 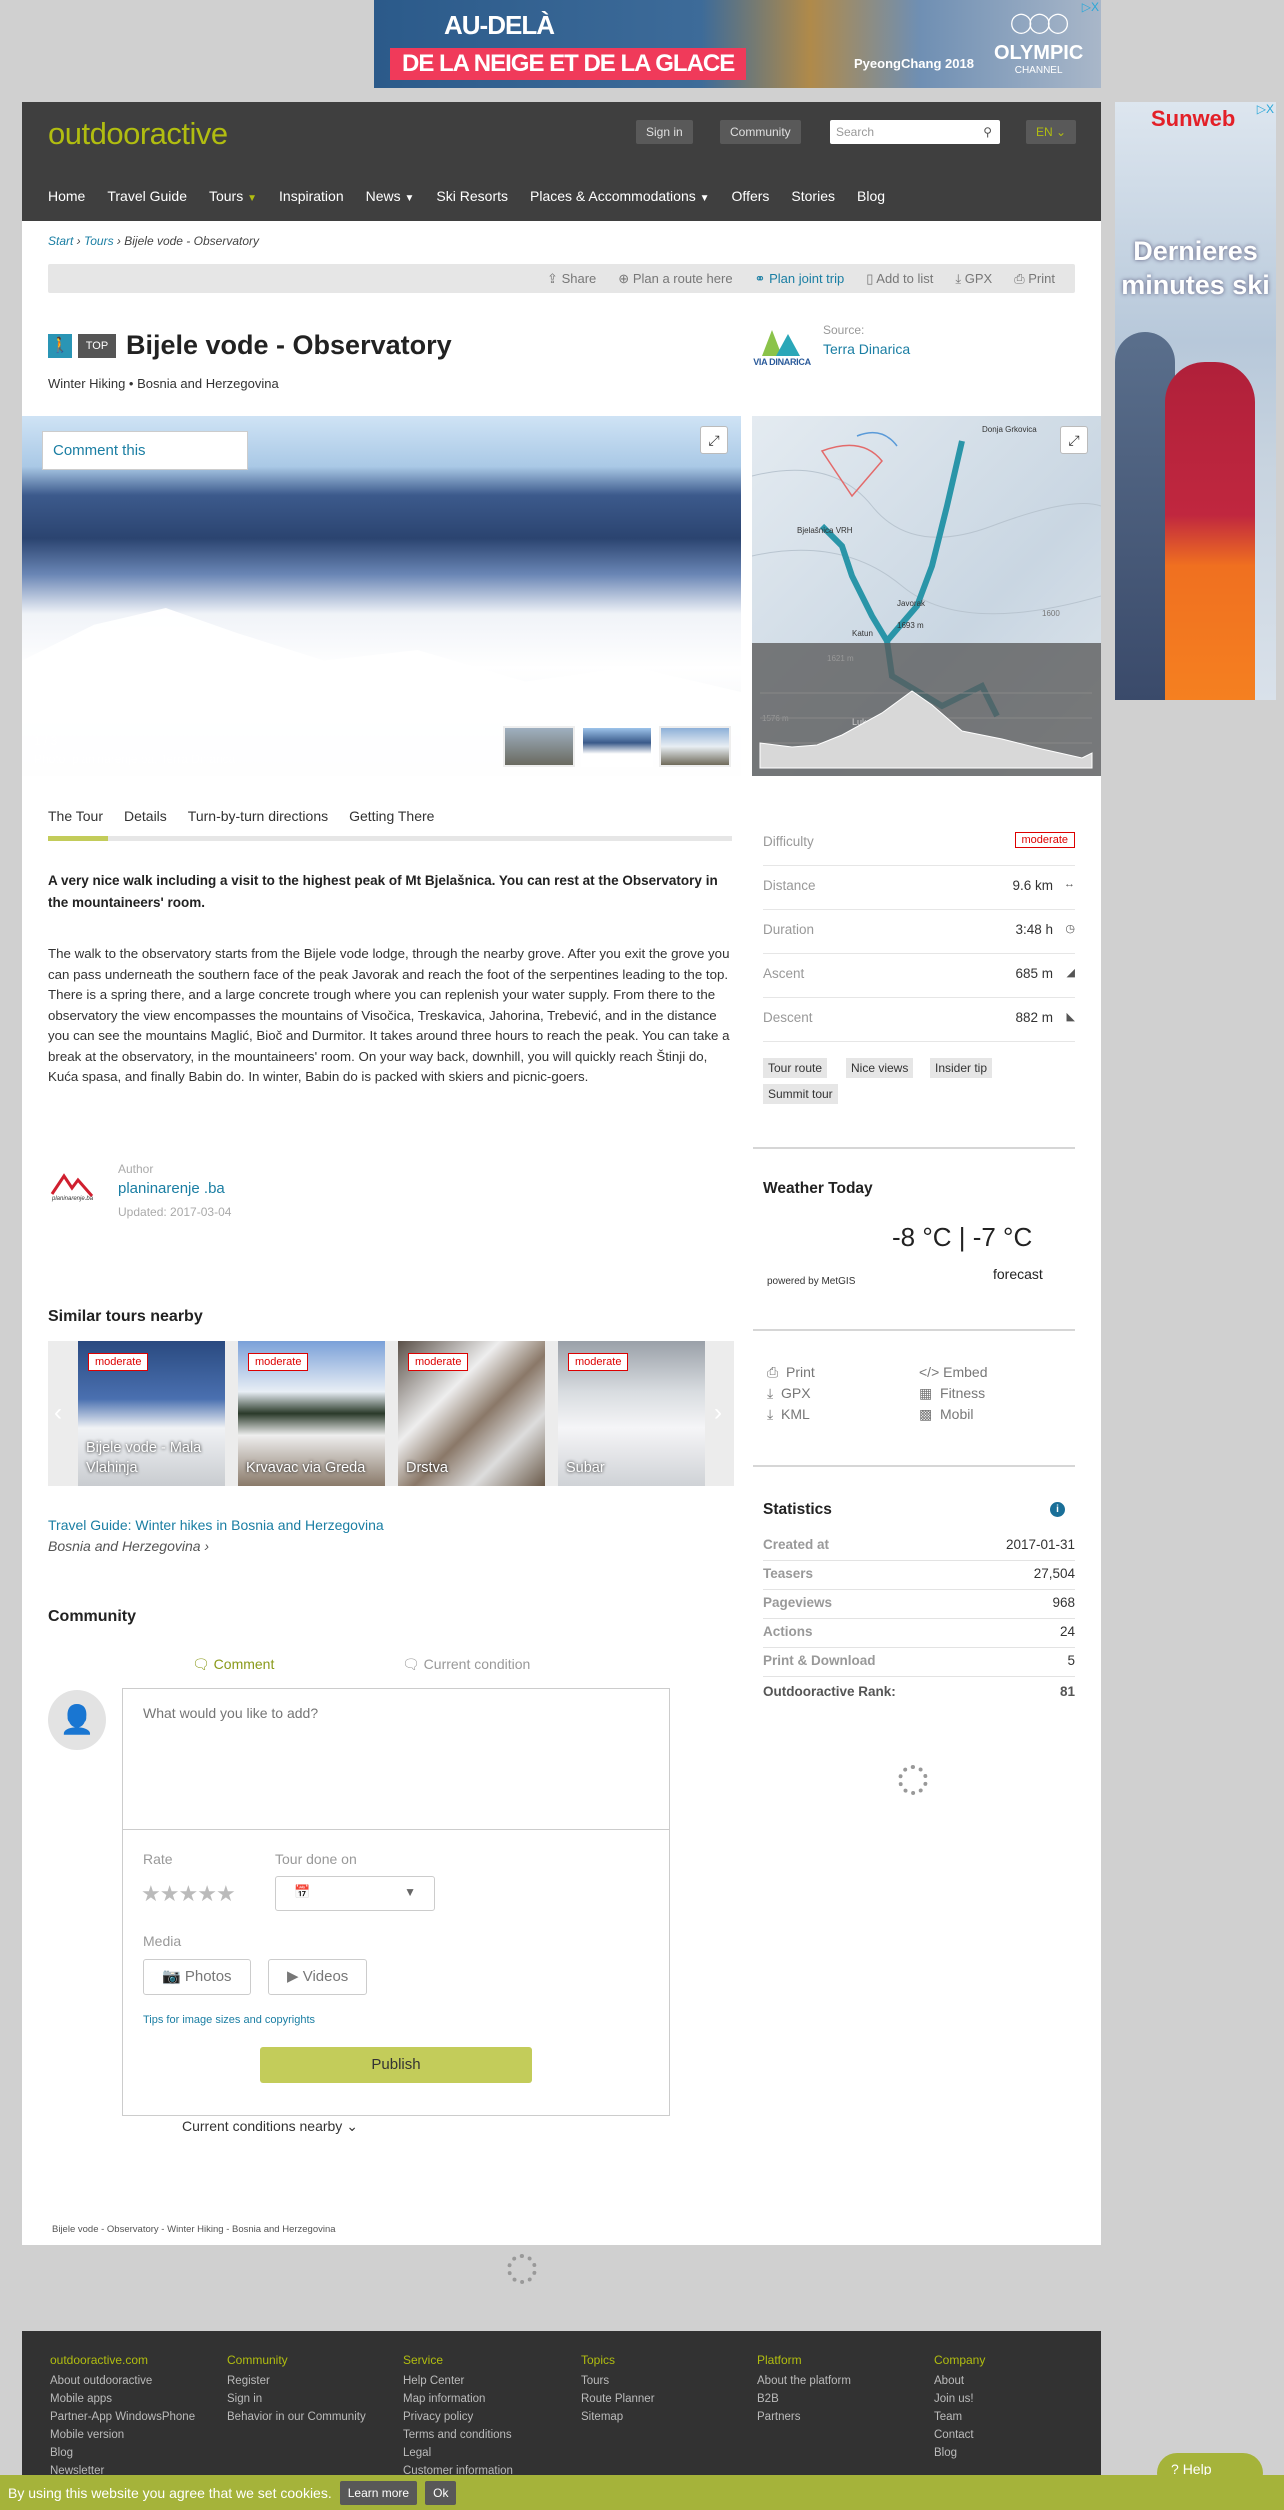 I want to click on footer-link: Legal, so click(x=458, y=2453).